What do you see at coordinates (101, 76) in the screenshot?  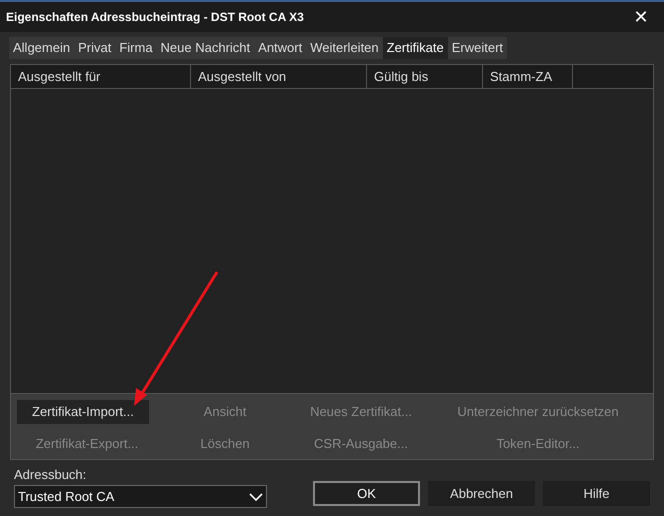 I see `column-header: Ausgestellt für` at bounding box center [101, 76].